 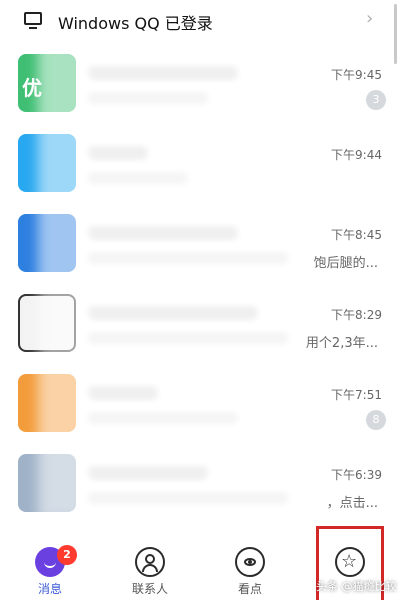 I want to click on windows-login-banner: Windows QQ 已登录 ›, so click(x=200, y=20).